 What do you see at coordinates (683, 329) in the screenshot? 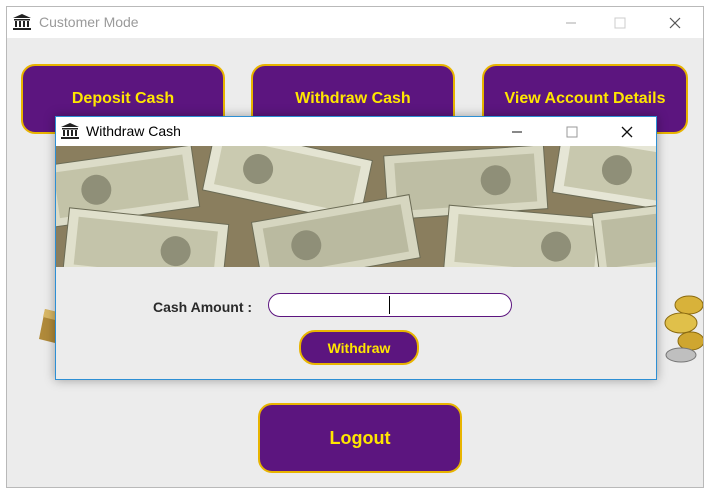
I see `gold-coins-decoration` at bounding box center [683, 329].